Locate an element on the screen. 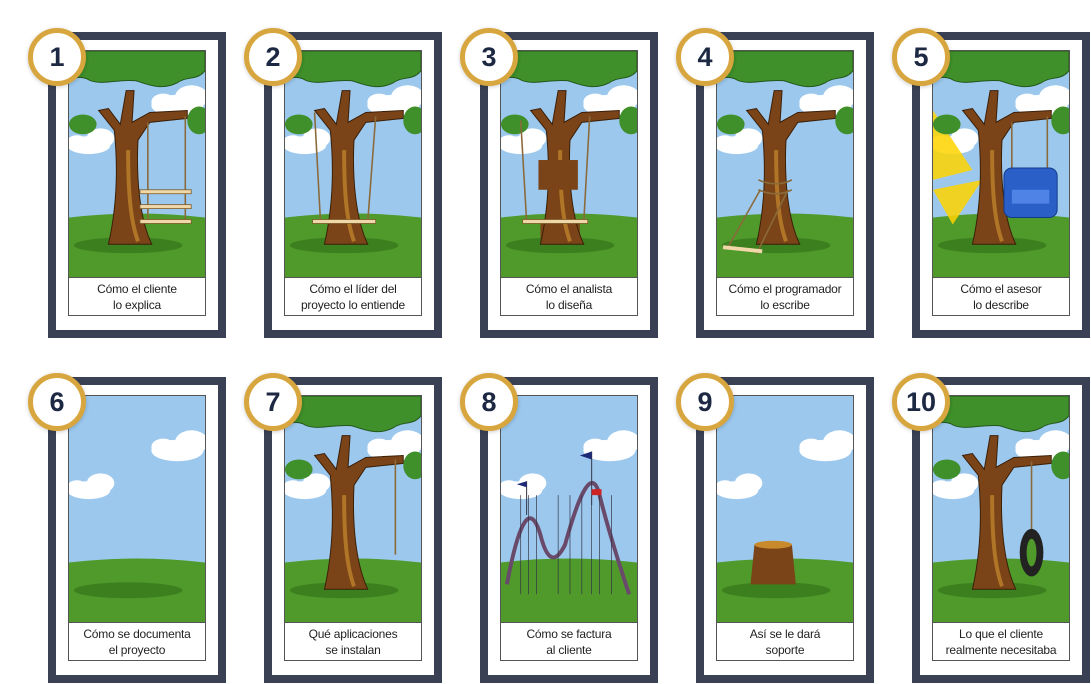  panel-caption: Qué aplicaciones se instalan is located at coordinates (353, 642).